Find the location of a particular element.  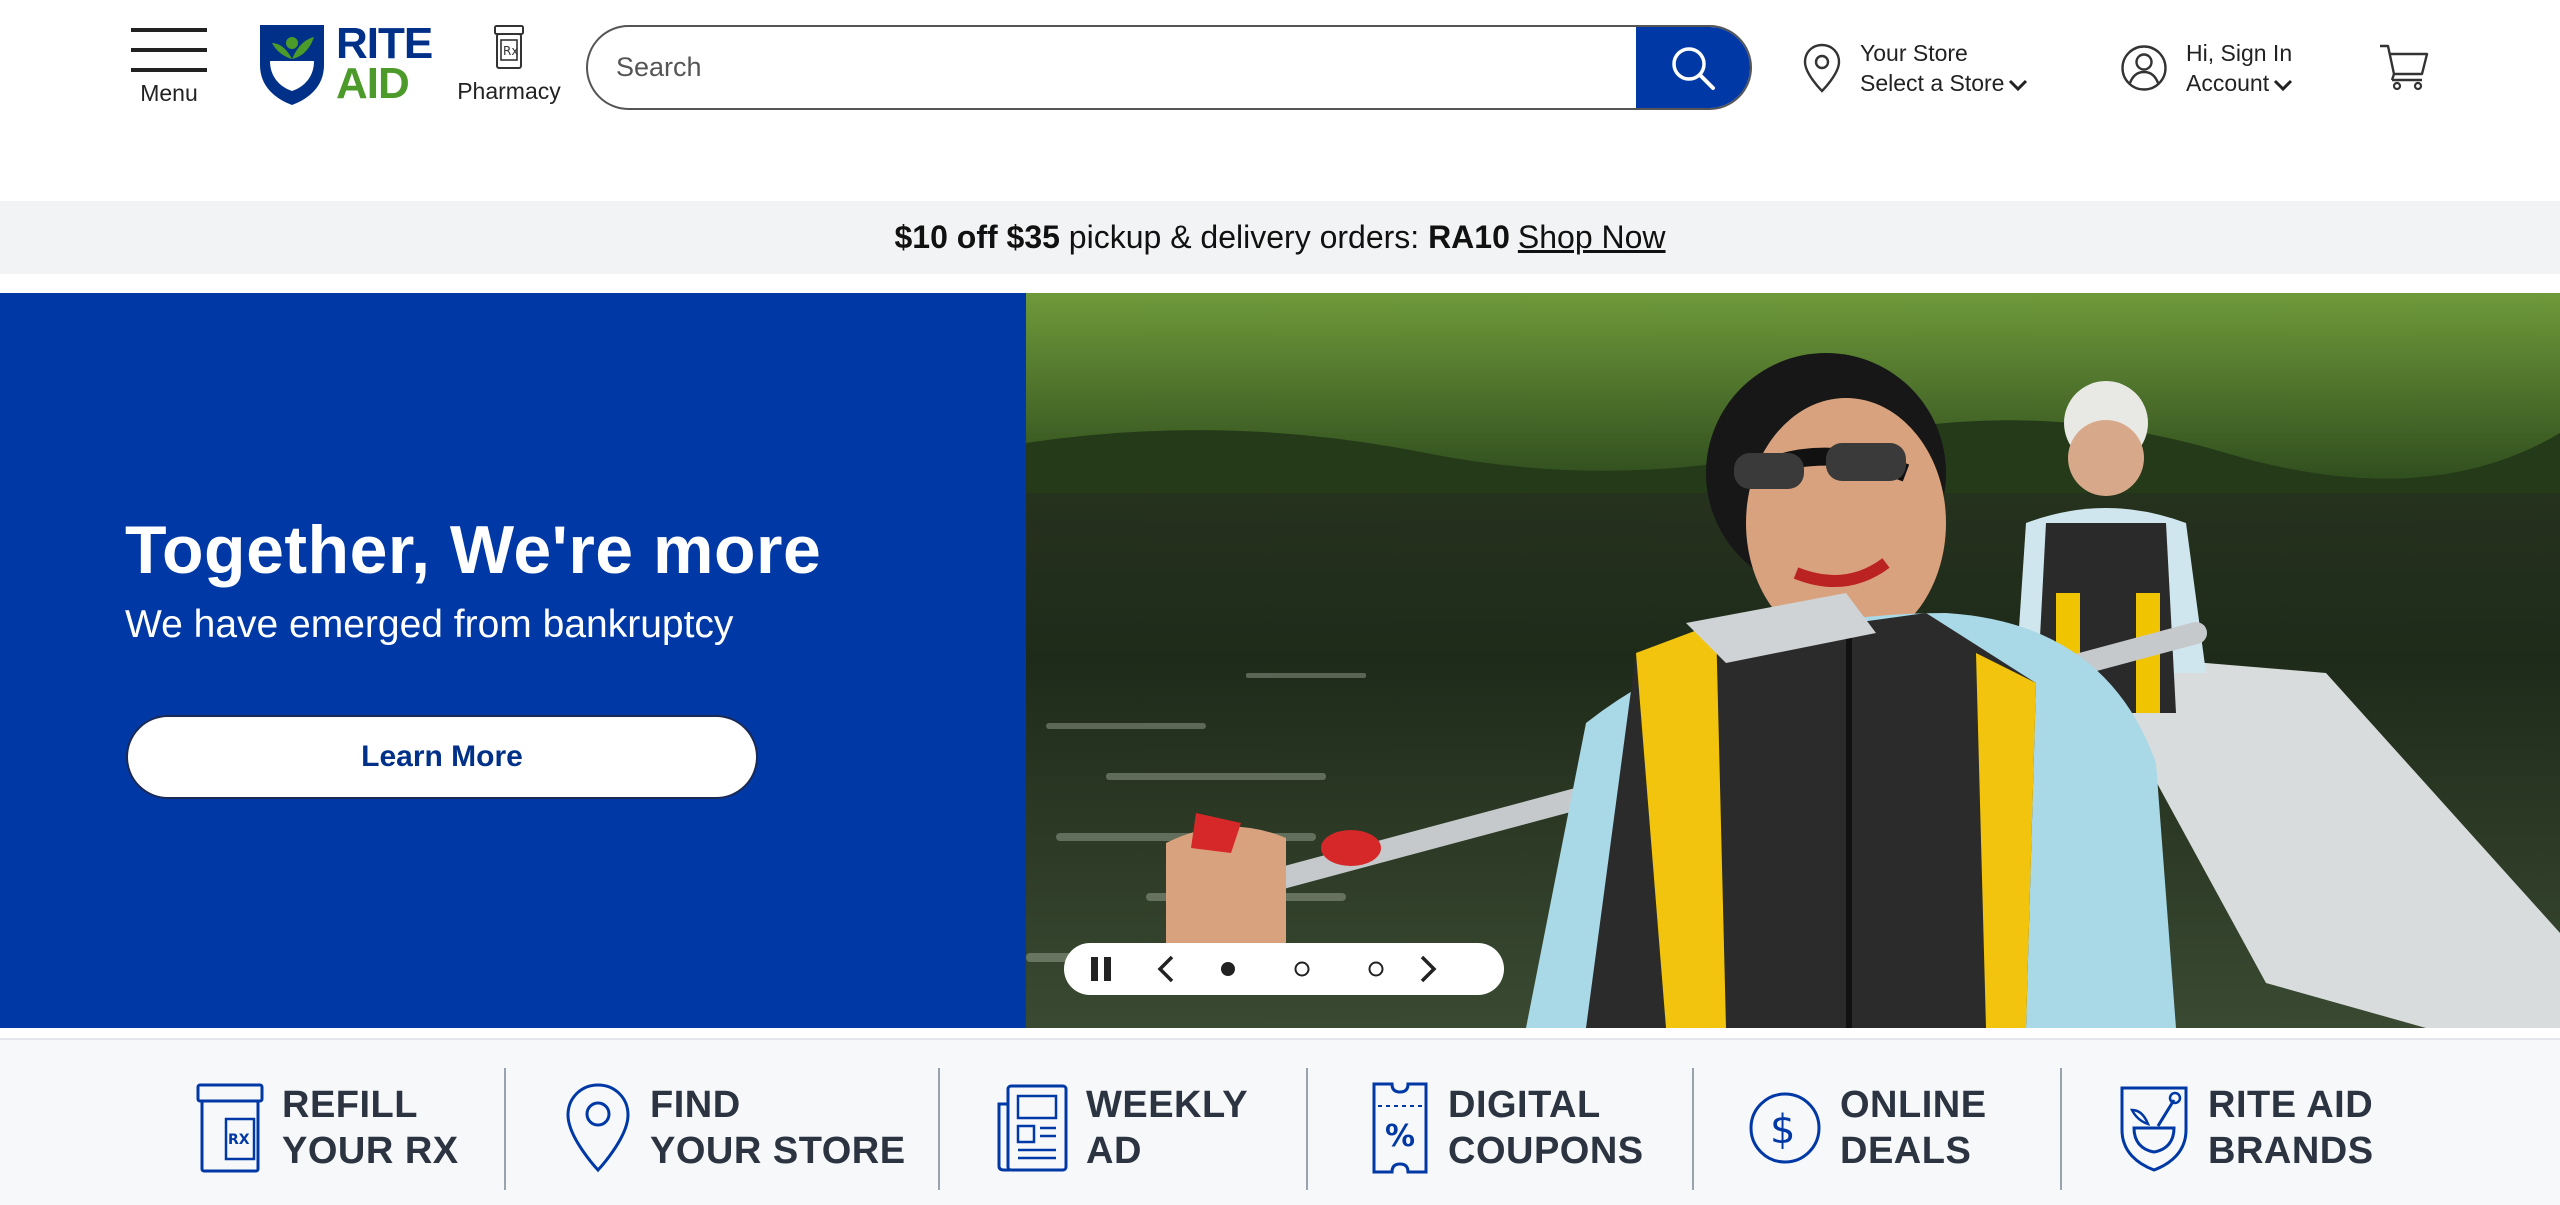

quick-link-line2: YOUR RX is located at coordinates (370, 1151).